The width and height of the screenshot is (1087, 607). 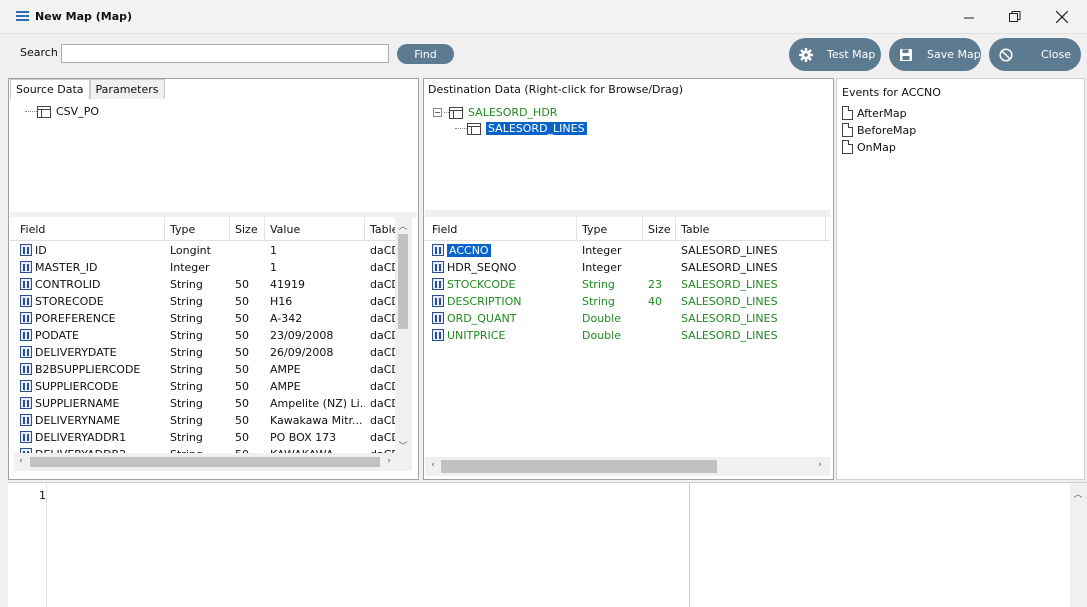 What do you see at coordinates (42, 495) in the screenshot?
I see `line-number: 1` at bounding box center [42, 495].